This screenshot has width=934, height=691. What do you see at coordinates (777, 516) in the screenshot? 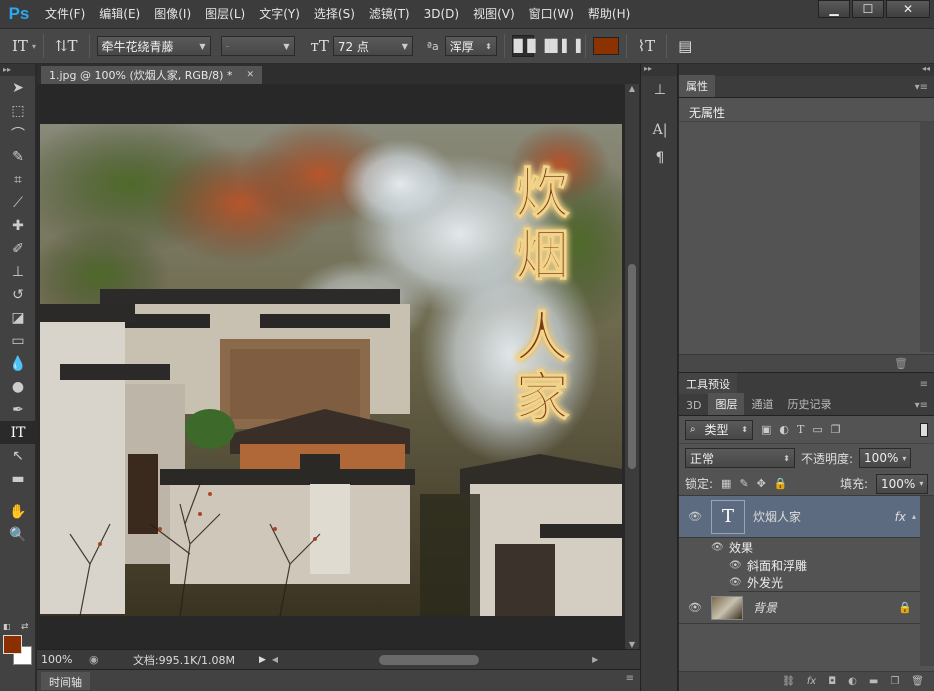
I see `layer-name: 炊烟人家` at bounding box center [777, 516].